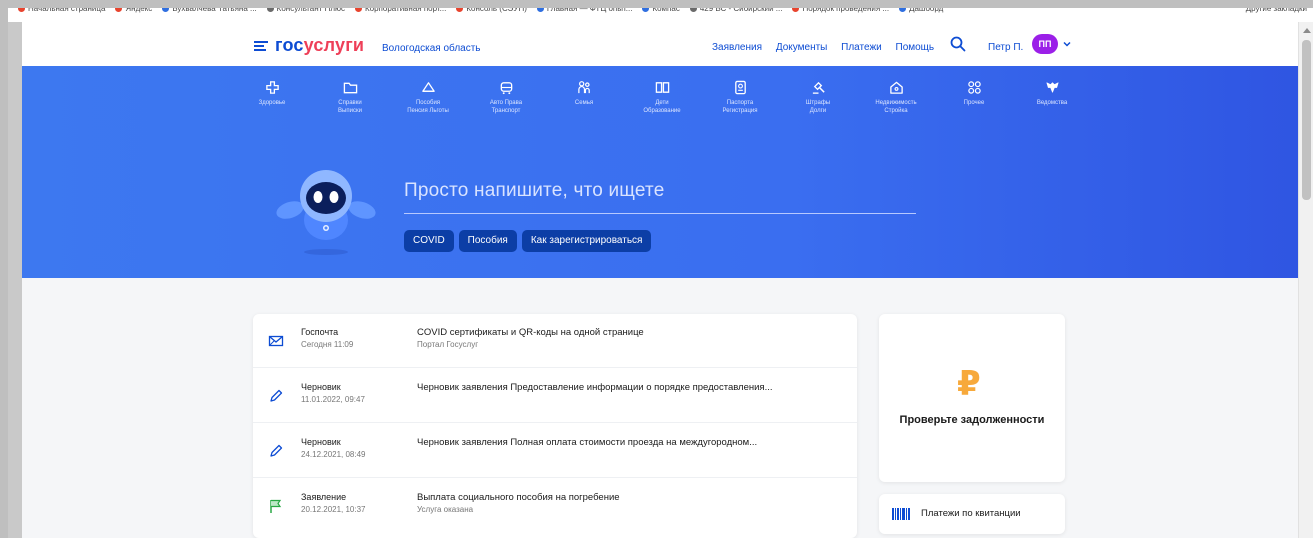 Image resolution: width=1313 pixels, height=538 pixels. What do you see at coordinates (319, 45) in the screenshot?
I see `site-logo: госуслуги` at bounding box center [319, 45].